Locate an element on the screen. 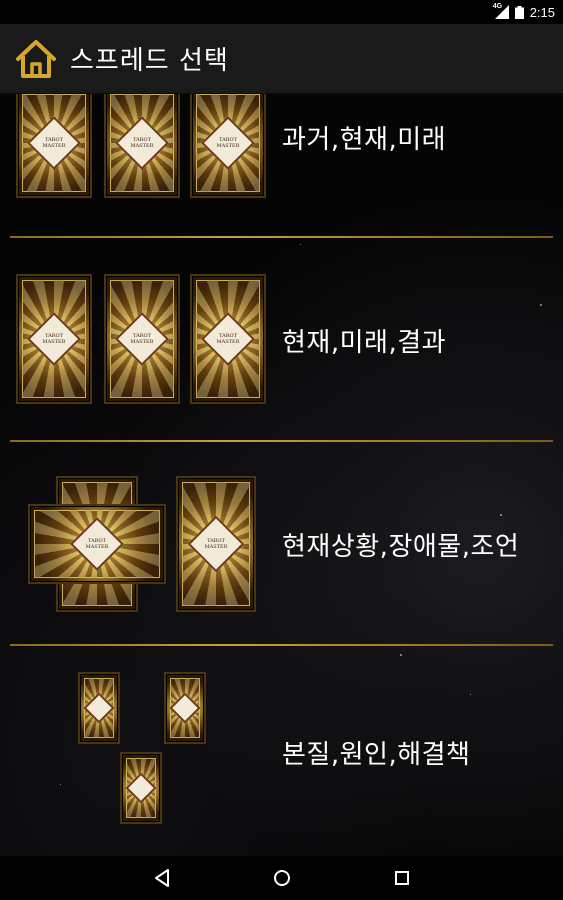 This screenshot has height=900, width=563. home-circle-icon is located at coordinates (282, 878).